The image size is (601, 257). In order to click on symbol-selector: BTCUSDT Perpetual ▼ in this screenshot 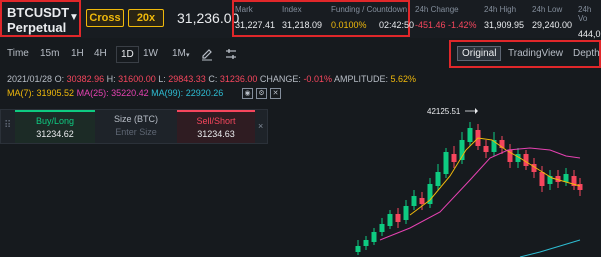, I will do `click(40, 18)`.